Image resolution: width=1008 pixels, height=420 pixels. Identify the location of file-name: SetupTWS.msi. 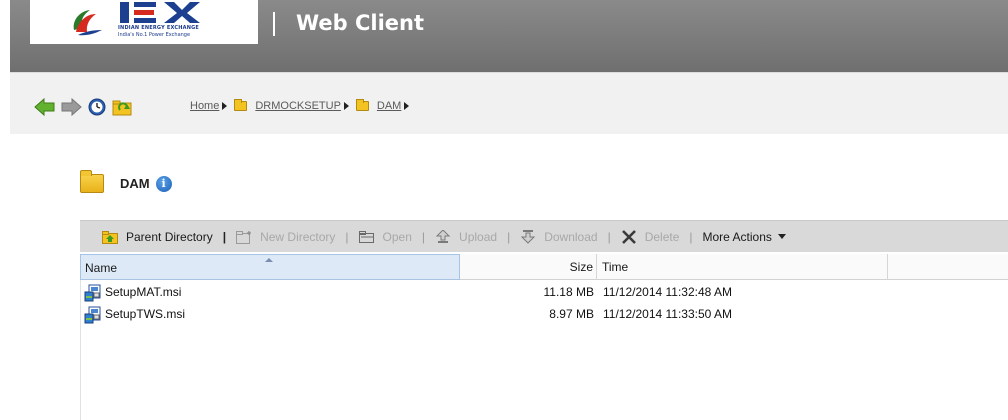
(145, 314).